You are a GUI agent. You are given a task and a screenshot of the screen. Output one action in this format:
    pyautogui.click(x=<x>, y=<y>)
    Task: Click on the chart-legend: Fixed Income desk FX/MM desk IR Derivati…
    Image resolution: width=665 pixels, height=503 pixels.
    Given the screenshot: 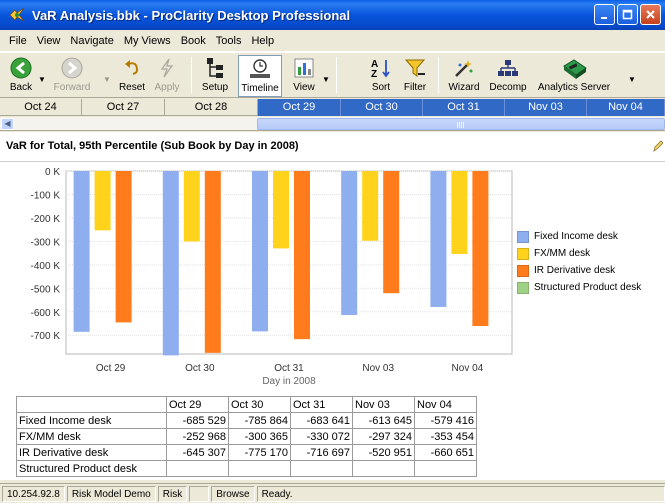 What is the action you would take?
    pyautogui.click(x=579, y=262)
    